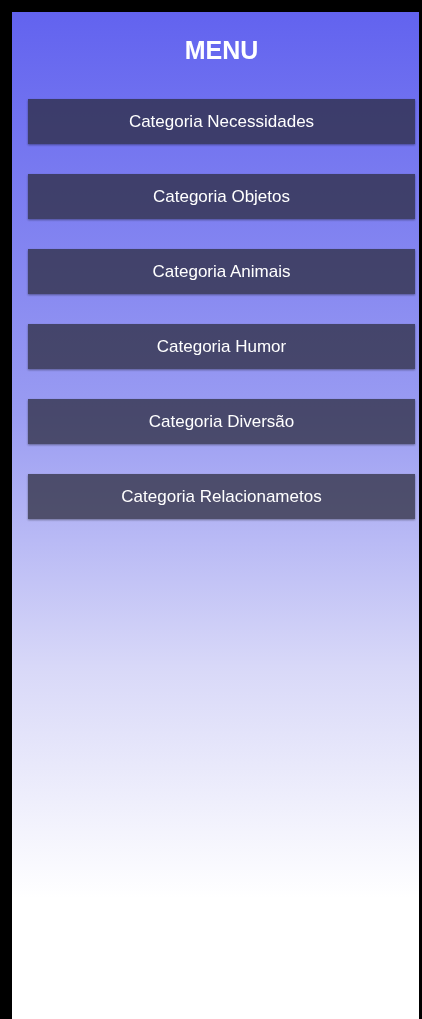 The image size is (422, 1019). Describe the element at coordinates (221, 271) in the screenshot. I see `category-button: Categoria Animais` at that location.